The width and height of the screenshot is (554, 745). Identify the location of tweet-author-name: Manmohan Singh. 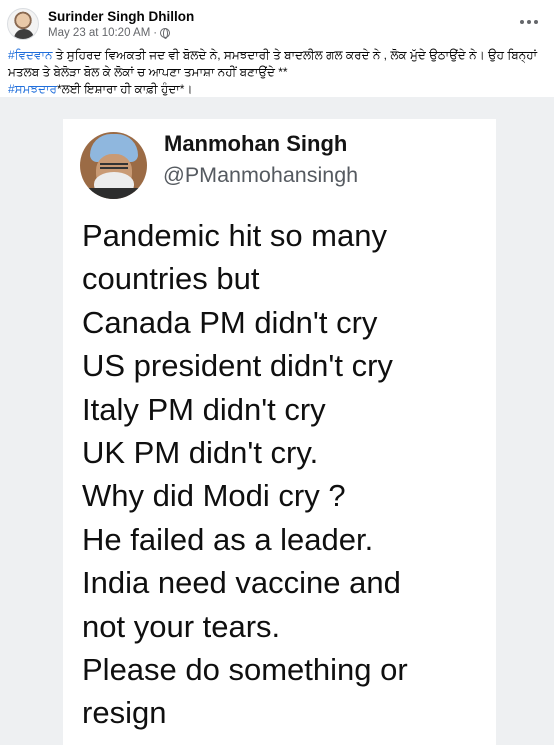
(256, 143).